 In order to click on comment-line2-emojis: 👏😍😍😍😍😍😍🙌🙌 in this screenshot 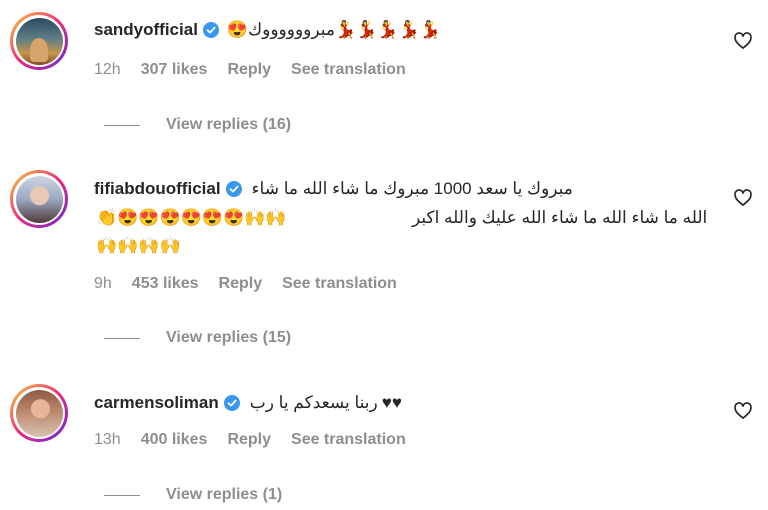, I will do `click(191, 218)`.